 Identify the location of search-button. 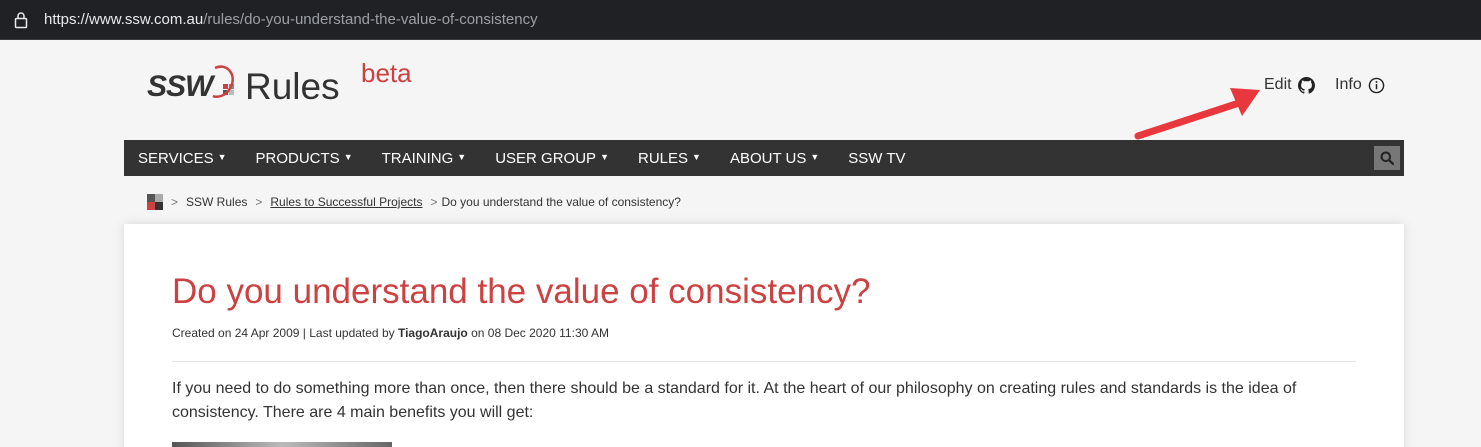
(1387, 158).